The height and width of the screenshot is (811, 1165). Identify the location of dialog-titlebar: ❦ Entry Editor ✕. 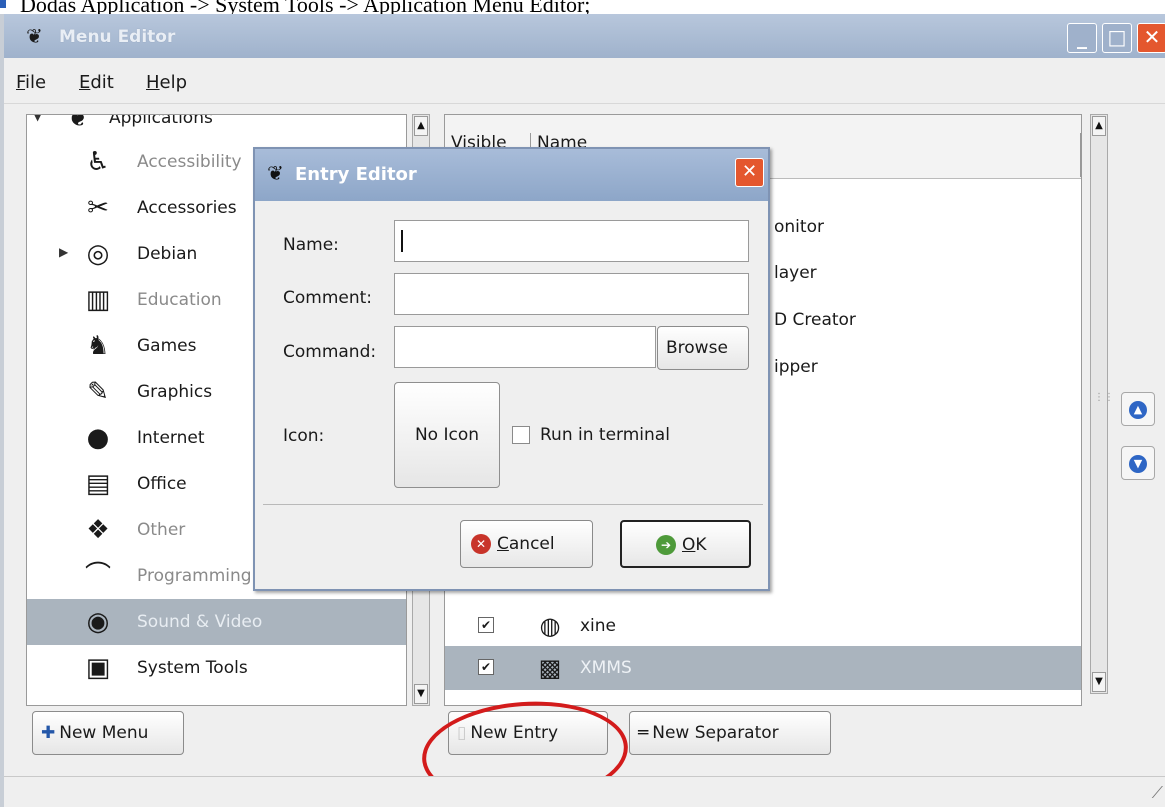
(511, 175).